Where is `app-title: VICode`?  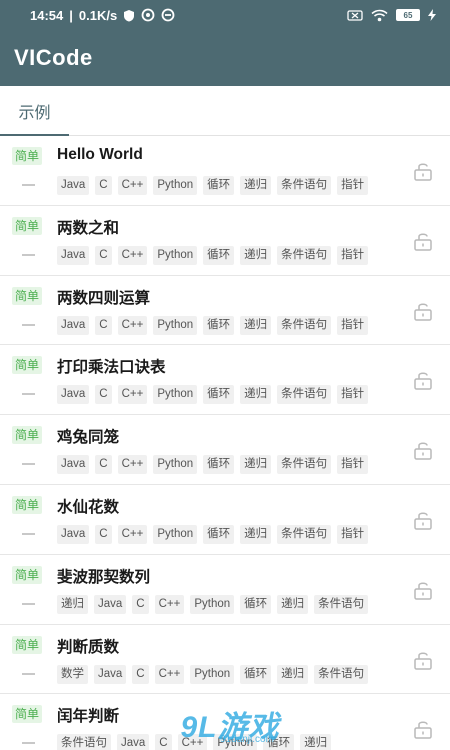
app-title: VICode is located at coordinates (53, 57).